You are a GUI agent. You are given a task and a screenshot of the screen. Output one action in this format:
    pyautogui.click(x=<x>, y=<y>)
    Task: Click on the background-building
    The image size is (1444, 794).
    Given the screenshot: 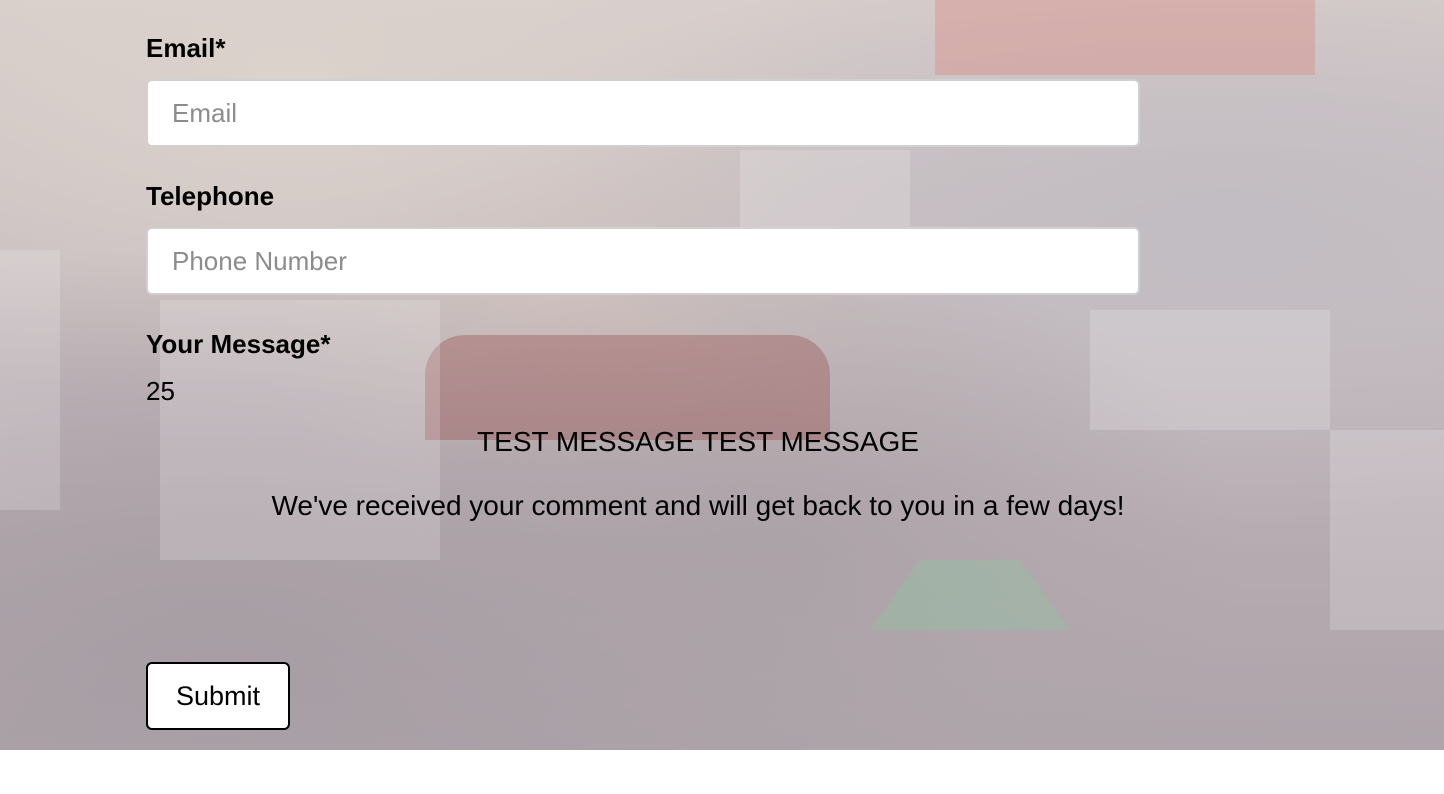 What is the action you would take?
    pyautogui.click(x=1125, y=37)
    